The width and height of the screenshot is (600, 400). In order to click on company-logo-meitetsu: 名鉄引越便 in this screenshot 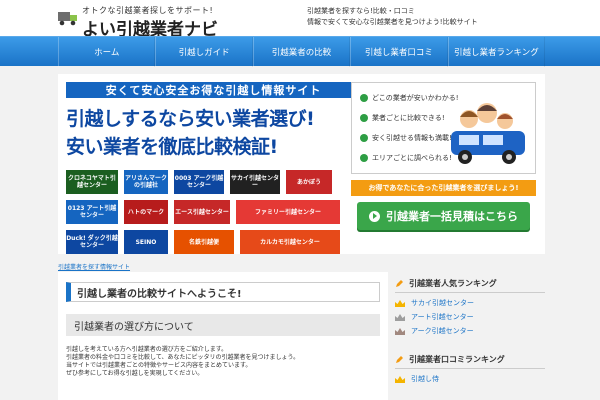, I will do `click(204, 242)`.